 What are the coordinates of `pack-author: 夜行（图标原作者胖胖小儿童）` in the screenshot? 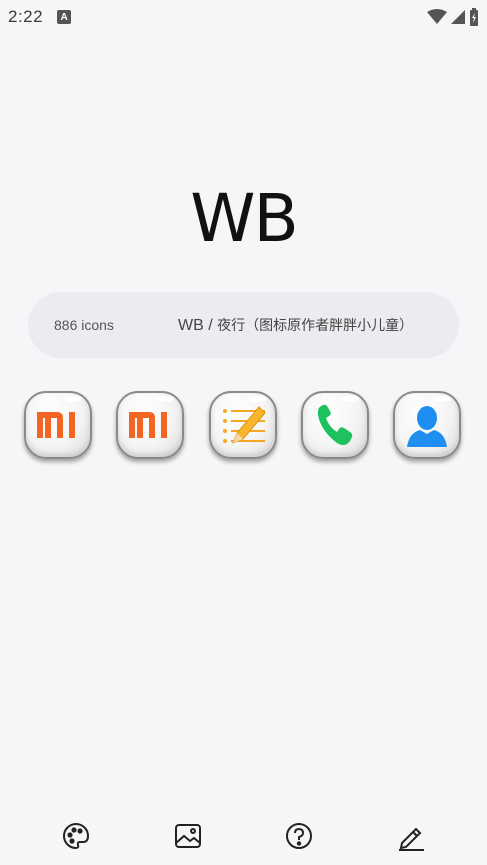 It's located at (315, 325).